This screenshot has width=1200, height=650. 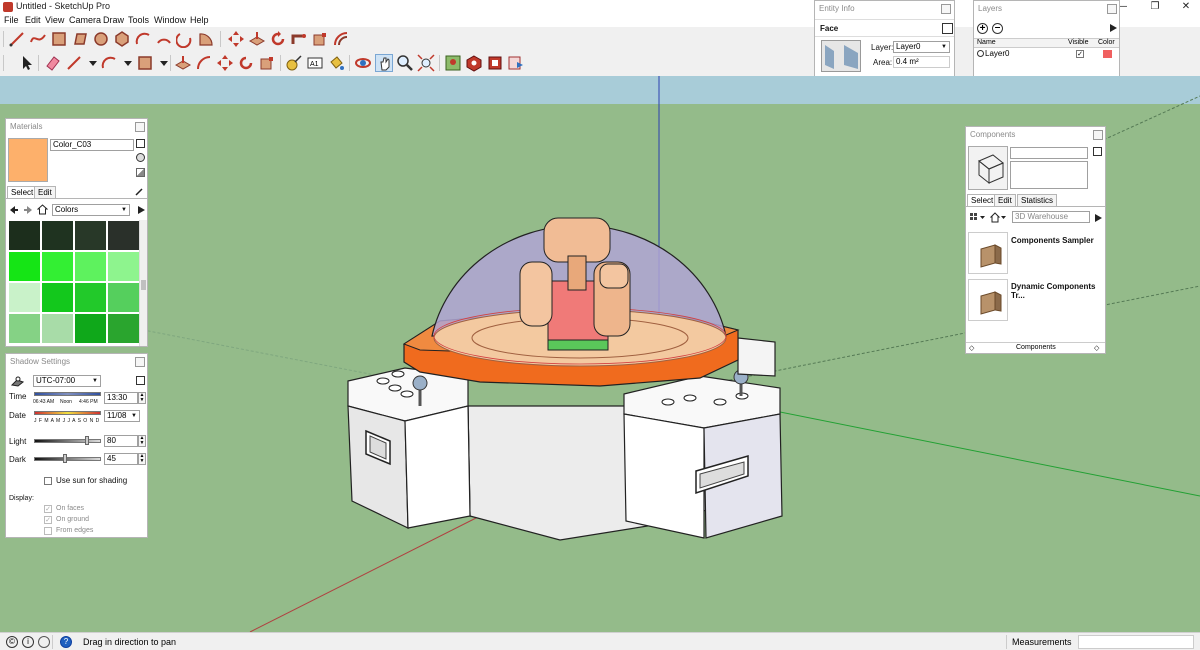 I want to click on light-slider-thumb, so click(x=87, y=440).